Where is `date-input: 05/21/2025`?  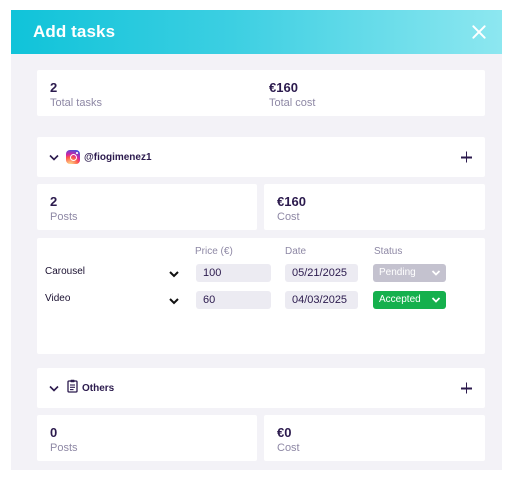 date-input: 05/21/2025 is located at coordinates (321, 273).